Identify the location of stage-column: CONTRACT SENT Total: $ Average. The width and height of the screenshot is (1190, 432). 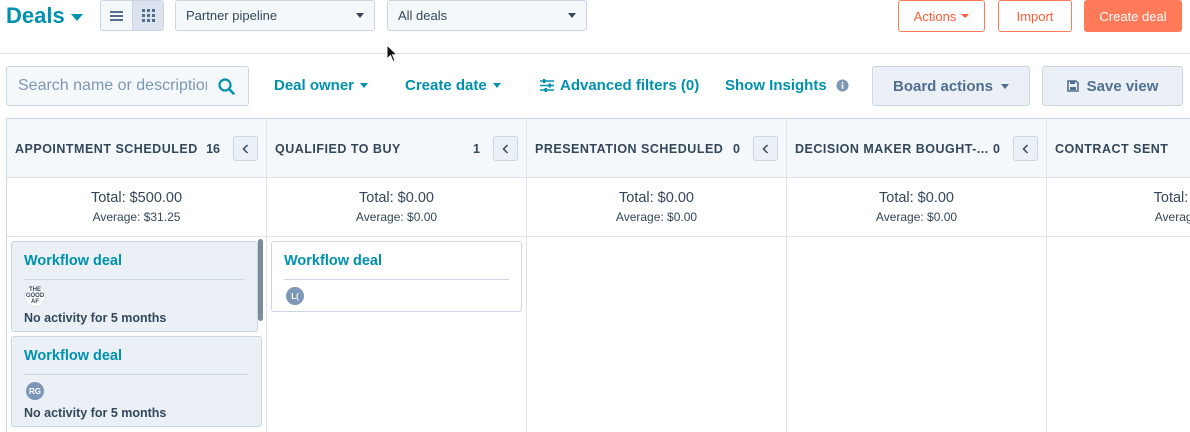
(1118, 275).